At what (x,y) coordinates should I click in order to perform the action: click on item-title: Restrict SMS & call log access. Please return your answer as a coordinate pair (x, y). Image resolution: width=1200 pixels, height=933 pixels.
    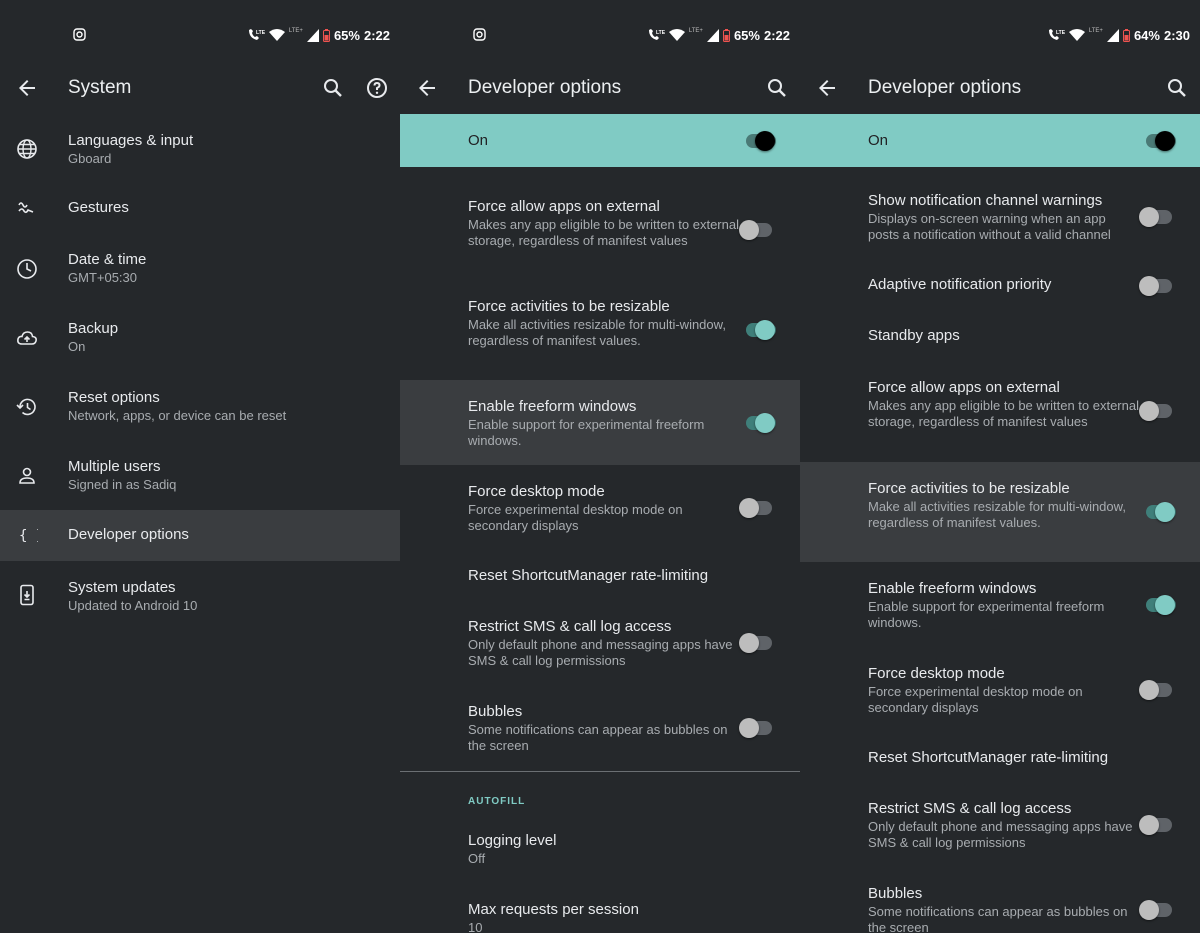
    Looking at the image, I should click on (570, 626).